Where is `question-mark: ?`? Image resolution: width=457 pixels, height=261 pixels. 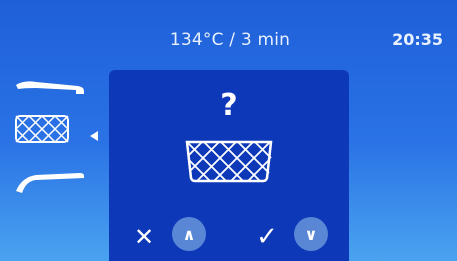
question-mark: ? is located at coordinates (229, 105).